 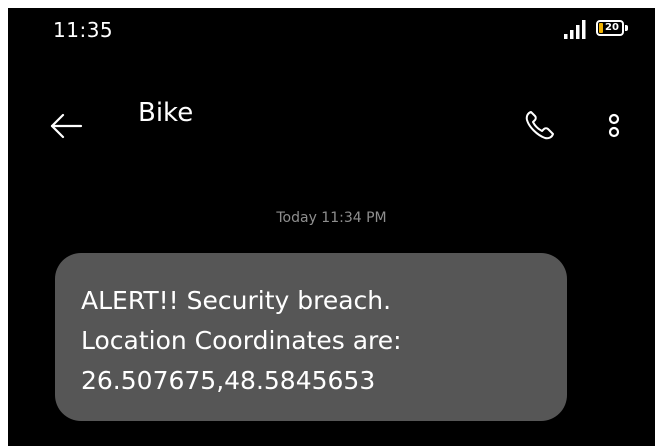 I want to click on battery-body: 20, so click(x=610, y=28).